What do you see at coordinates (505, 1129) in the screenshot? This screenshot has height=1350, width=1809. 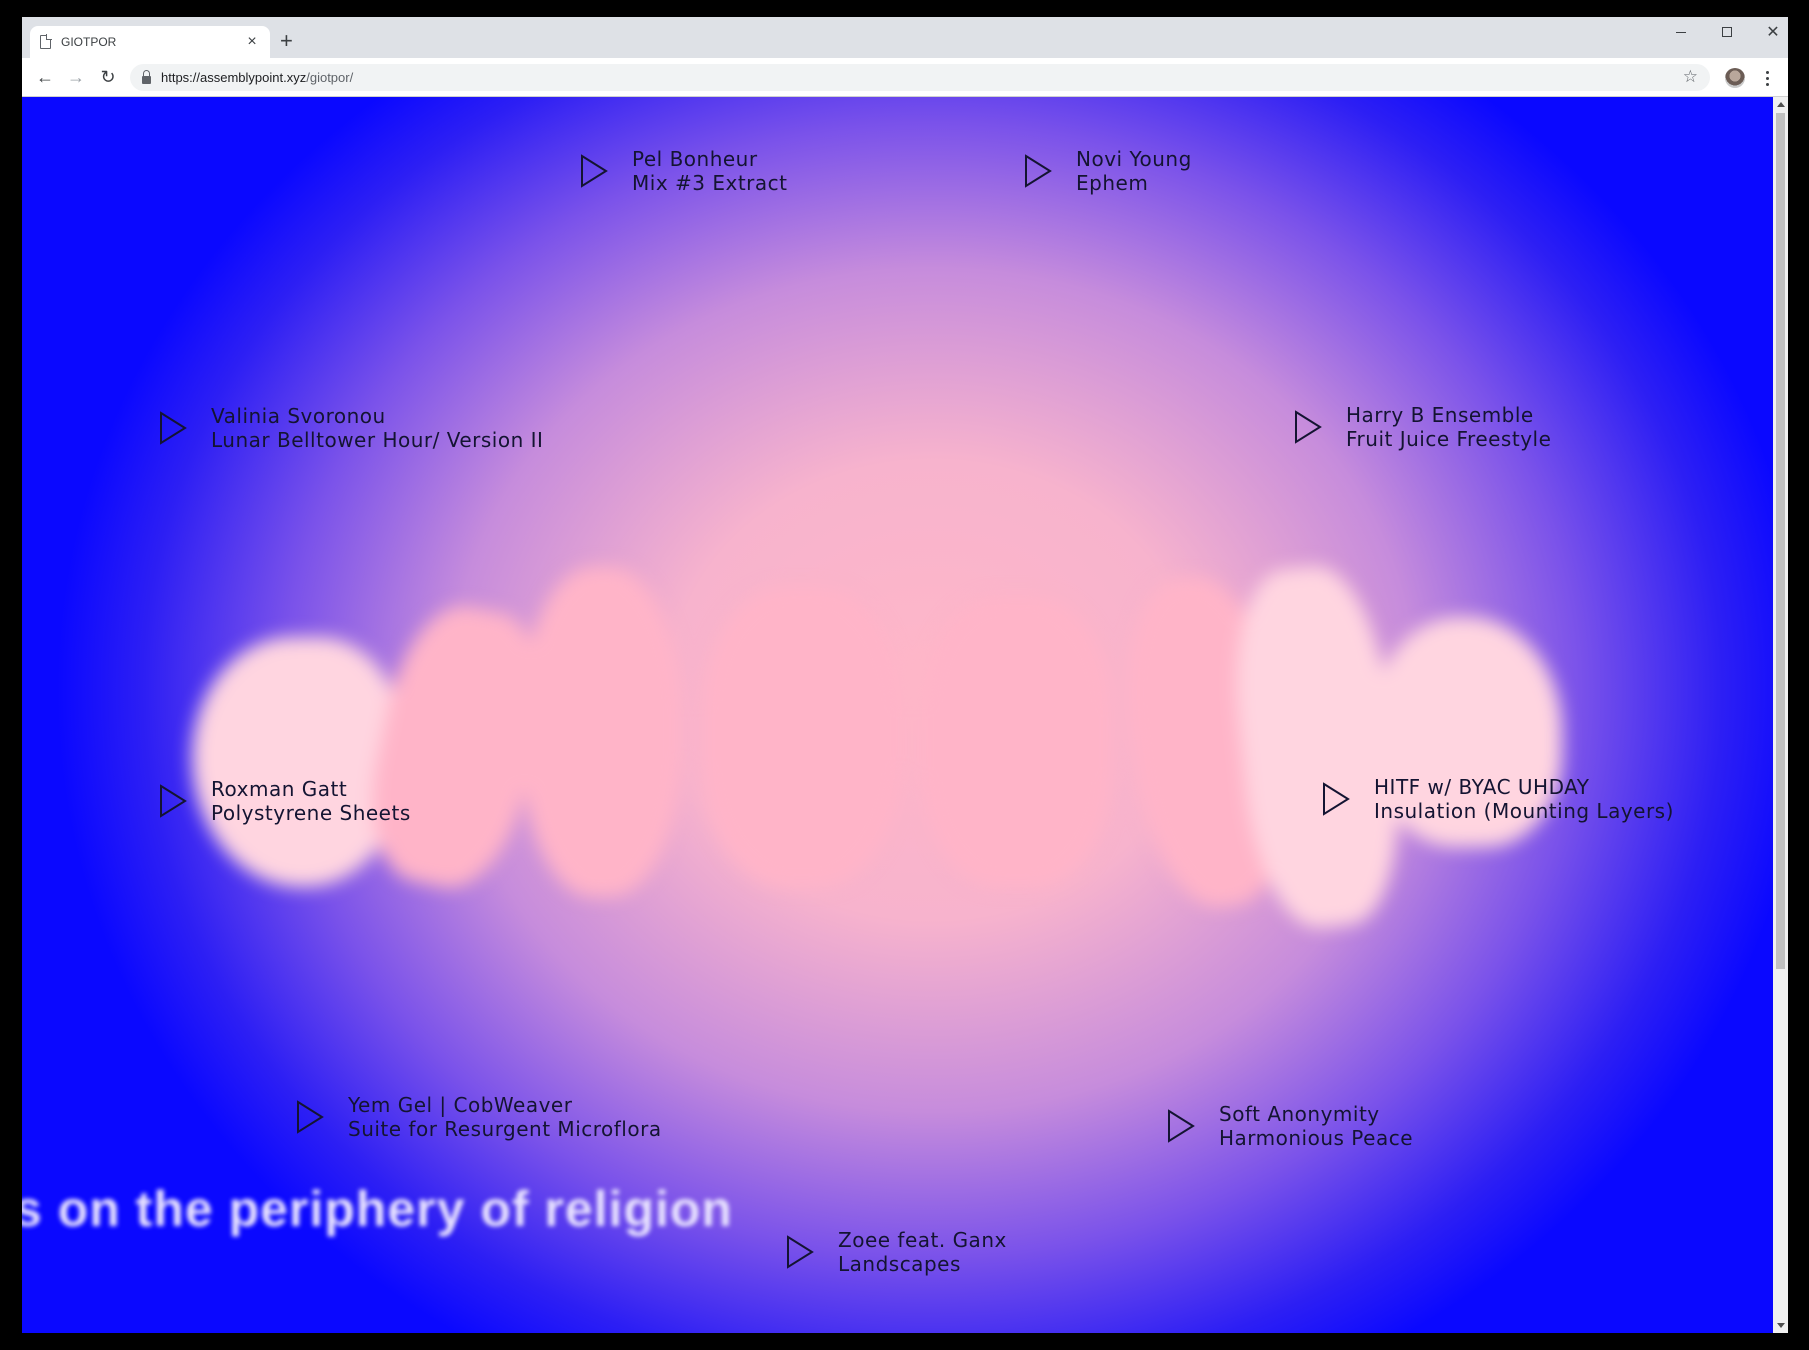 I see `track-title: Suite for Resurgent Microflora` at bounding box center [505, 1129].